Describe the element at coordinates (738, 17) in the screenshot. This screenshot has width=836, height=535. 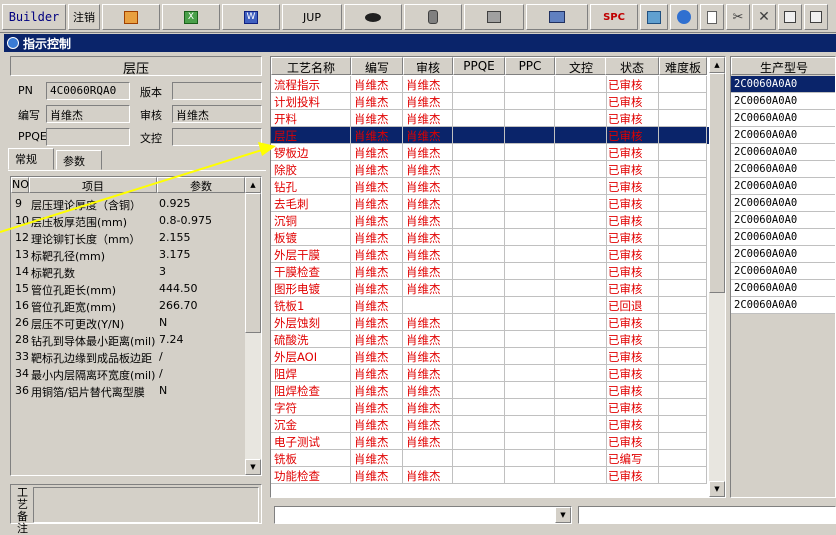
I see `cut-icon: ✂` at that location.